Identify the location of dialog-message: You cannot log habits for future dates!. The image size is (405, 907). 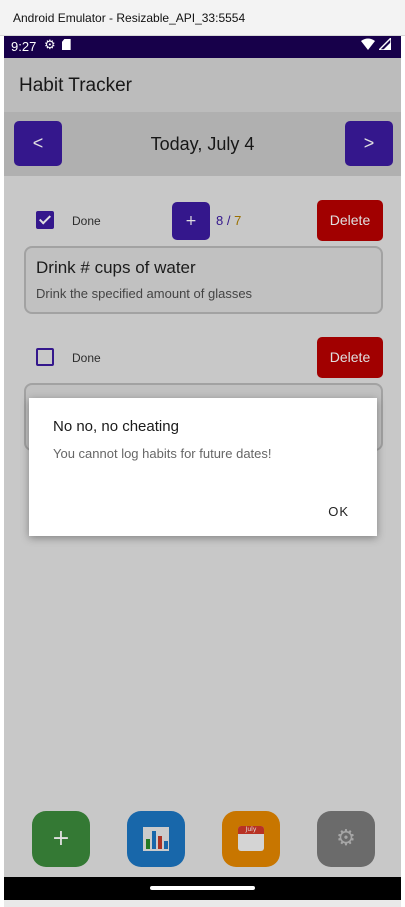
(162, 453).